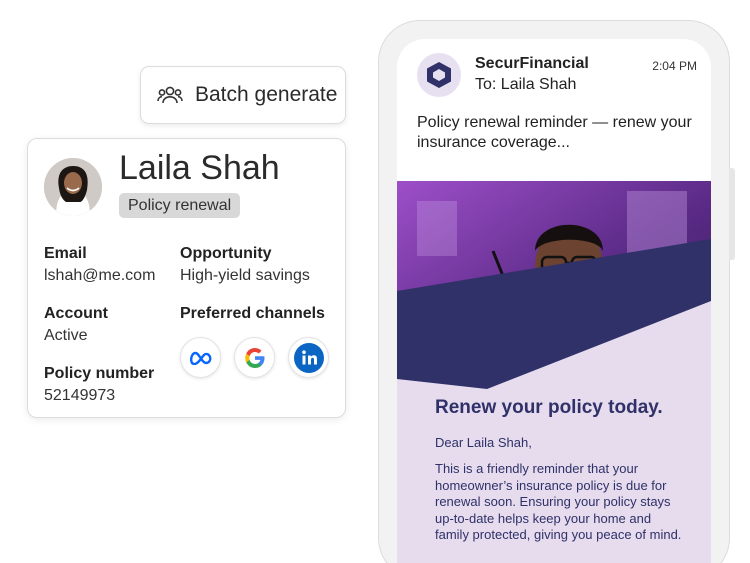  What do you see at coordinates (266, 94) in the screenshot?
I see `batch-generate-label: Batch generate` at bounding box center [266, 94].